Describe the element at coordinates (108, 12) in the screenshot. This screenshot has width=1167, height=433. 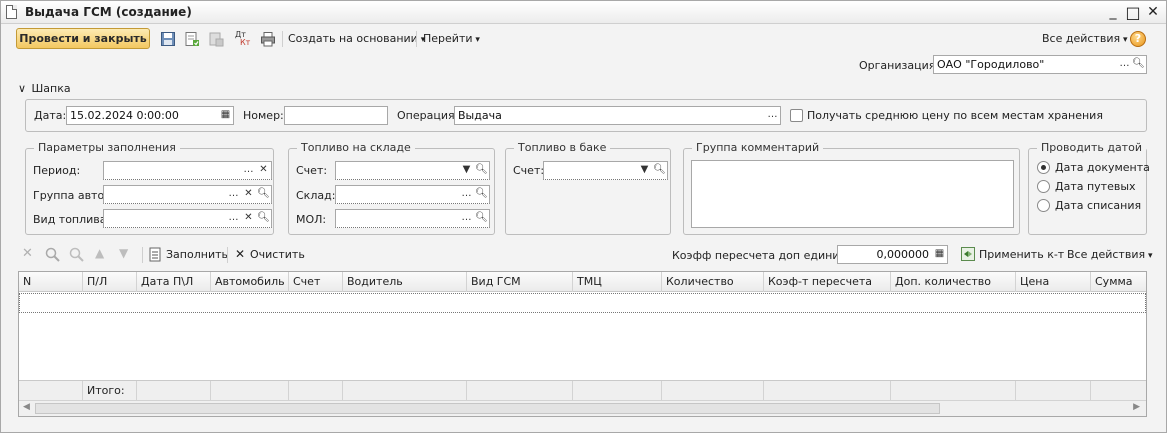
I see `window-title: Выдача ГСМ (создание)` at that location.